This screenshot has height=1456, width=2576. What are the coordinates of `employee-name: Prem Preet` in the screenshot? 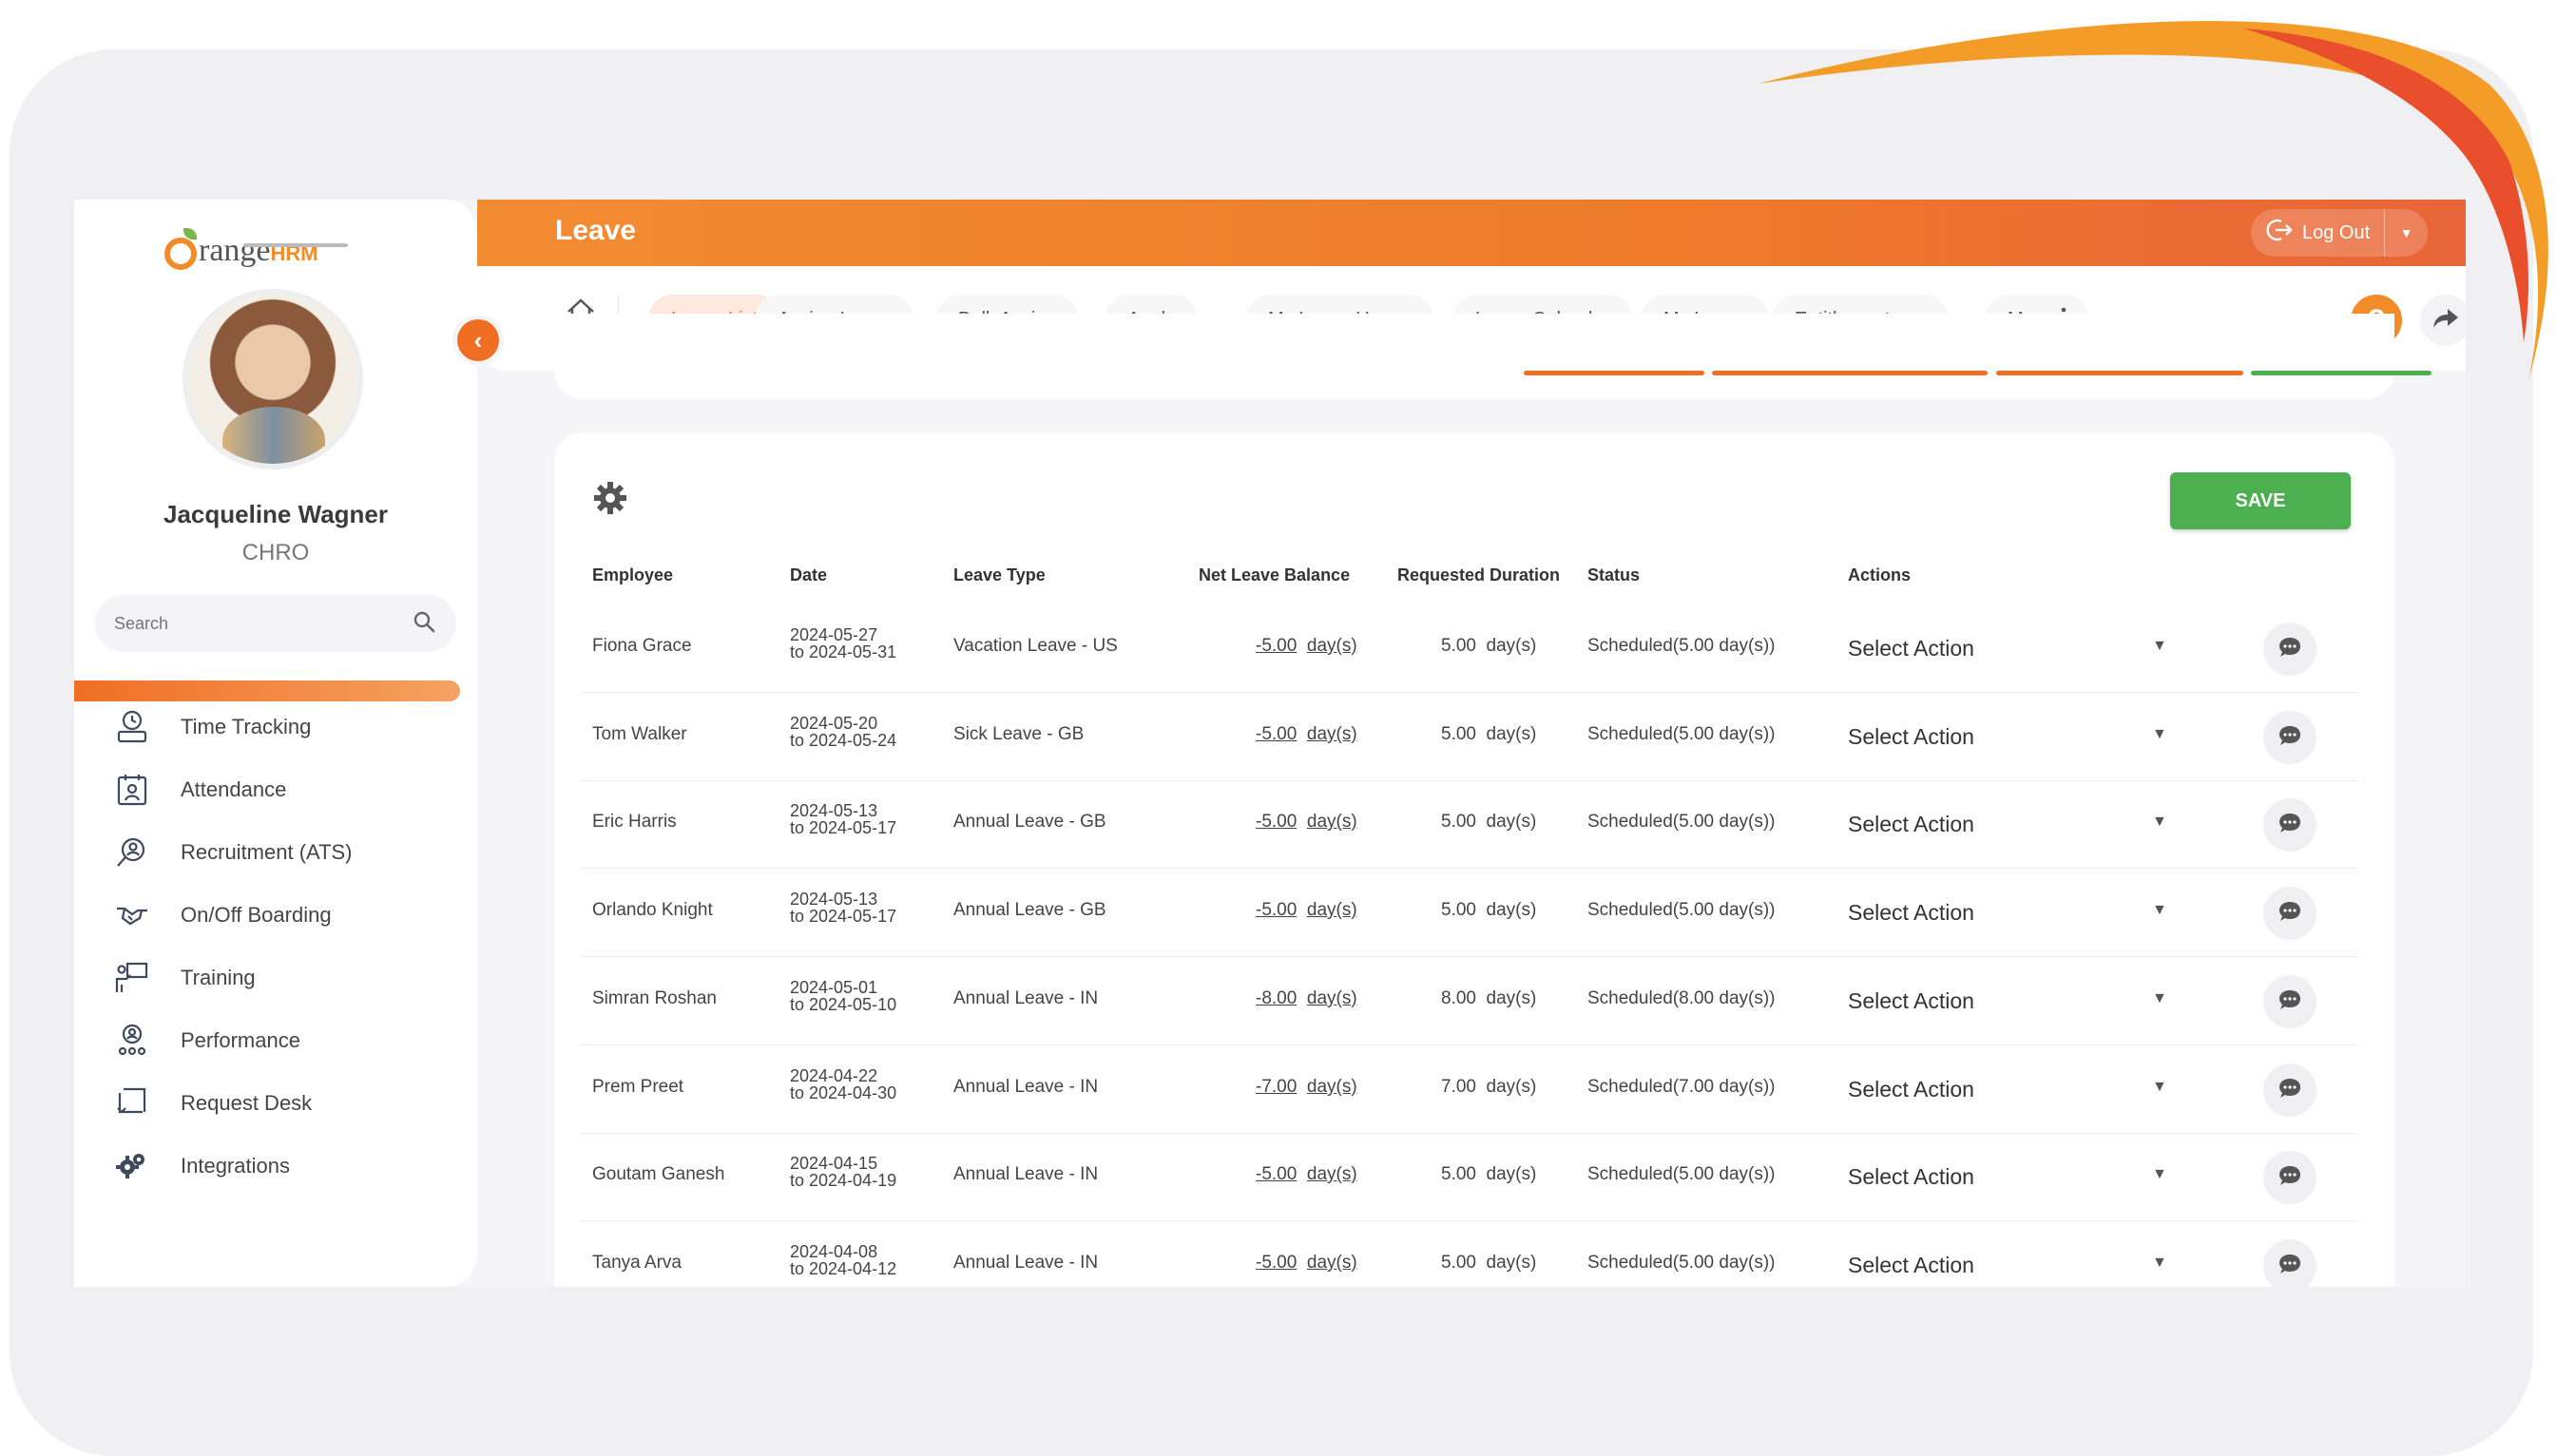 It's located at (638, 1087).